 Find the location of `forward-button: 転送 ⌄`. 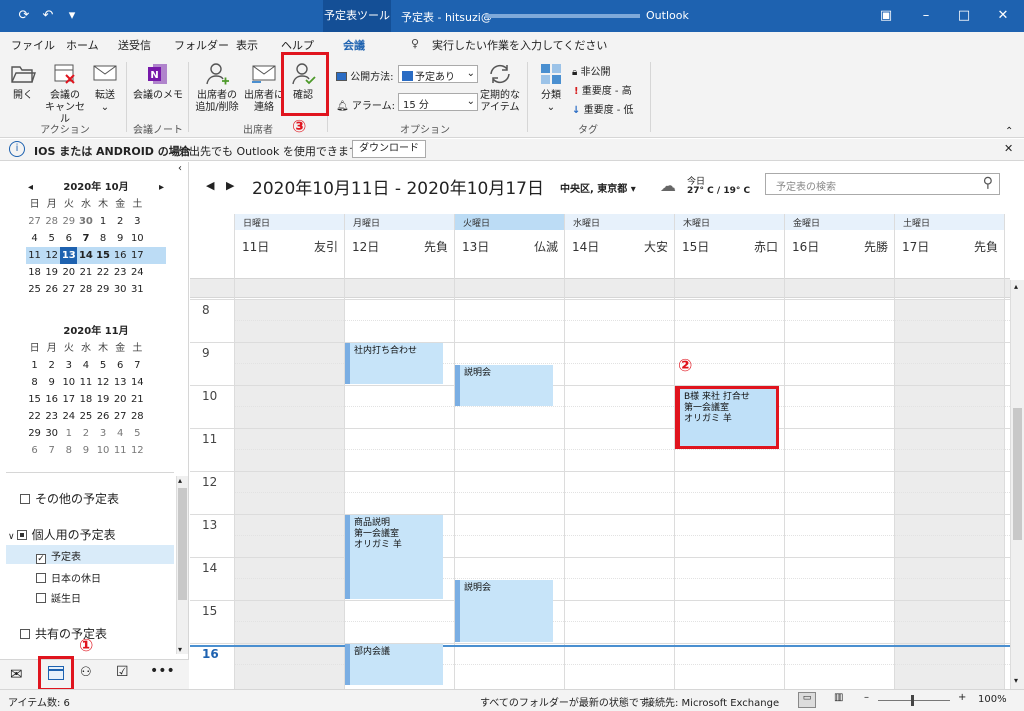

forward-button: 転送 ⌄ is located at coordinates (105, 88).